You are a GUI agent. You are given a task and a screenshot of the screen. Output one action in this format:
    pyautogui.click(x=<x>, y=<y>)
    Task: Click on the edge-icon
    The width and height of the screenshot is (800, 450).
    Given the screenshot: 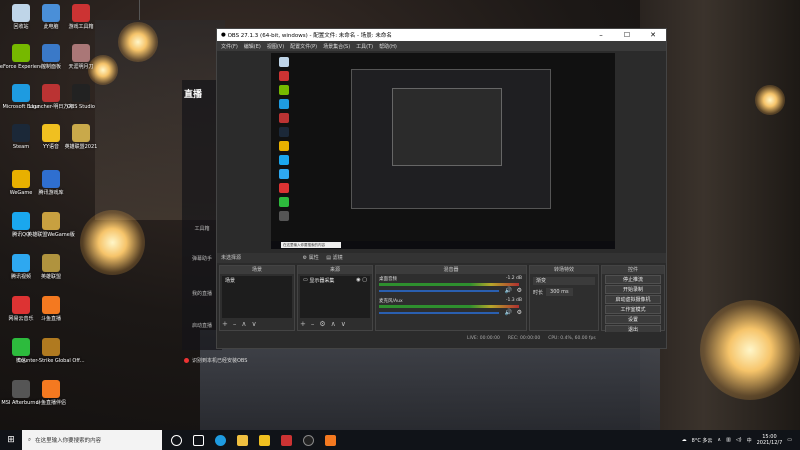 What is the action you would take?
    pyautogui.click(x=220, y=440)
    